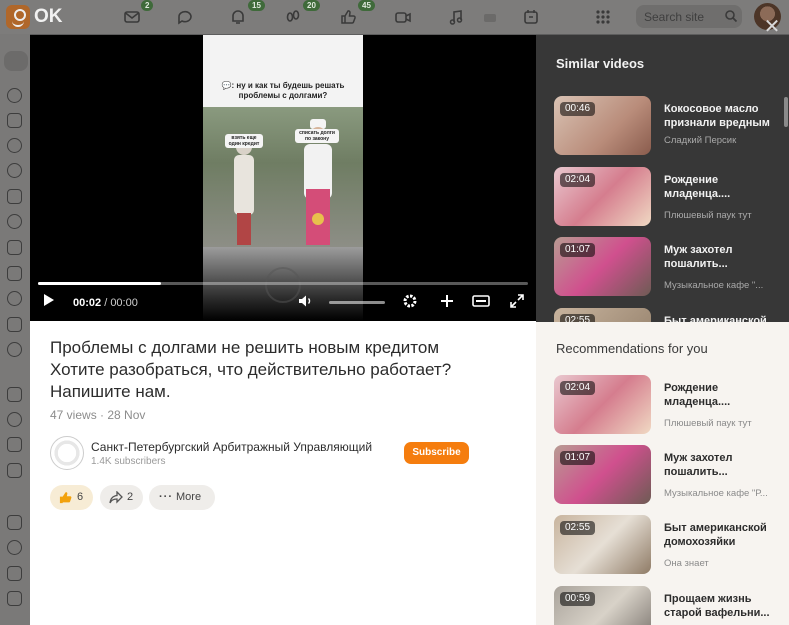 Image resolution: width=789 pixels, height=625 pixels. I want to click on close-modal-button: ✕, so click(772, 27).